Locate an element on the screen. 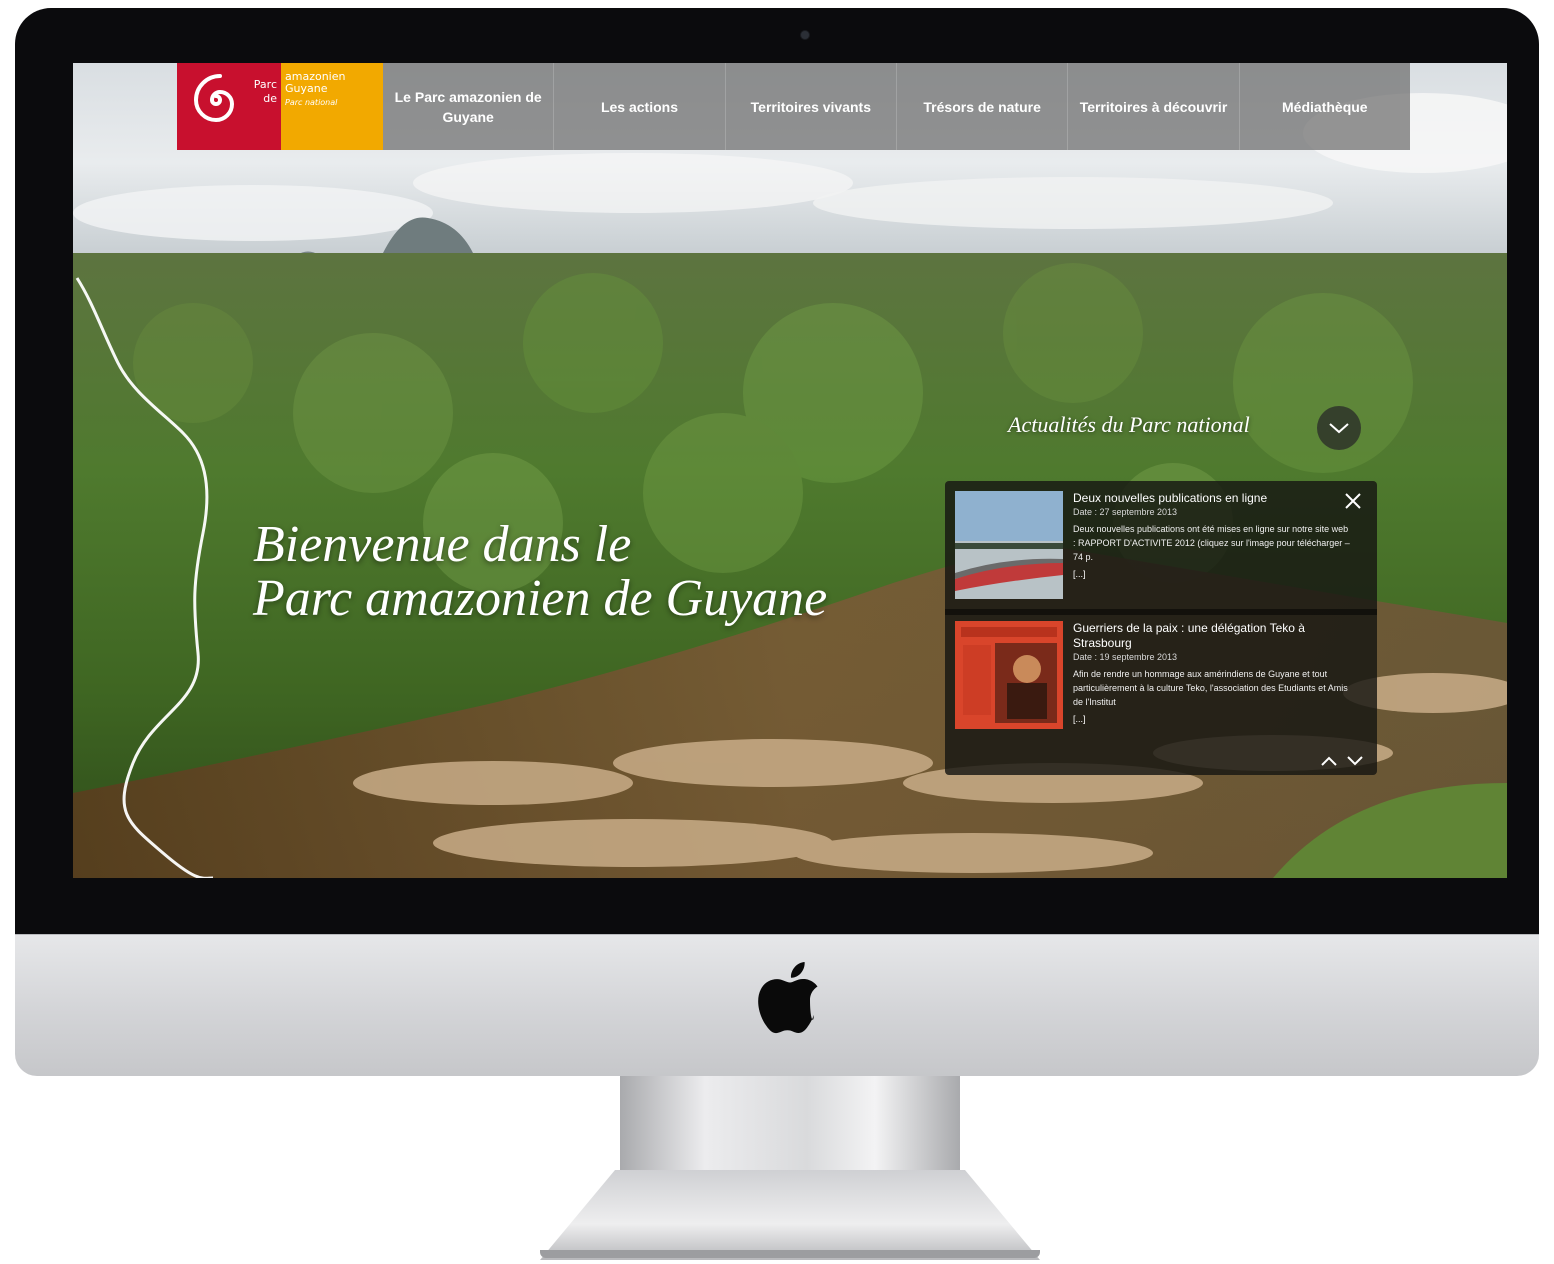 The height and width of the screenshot is (1264, 1554). nav-item-les-actions: Les actions is located at coordinates (640, 106).